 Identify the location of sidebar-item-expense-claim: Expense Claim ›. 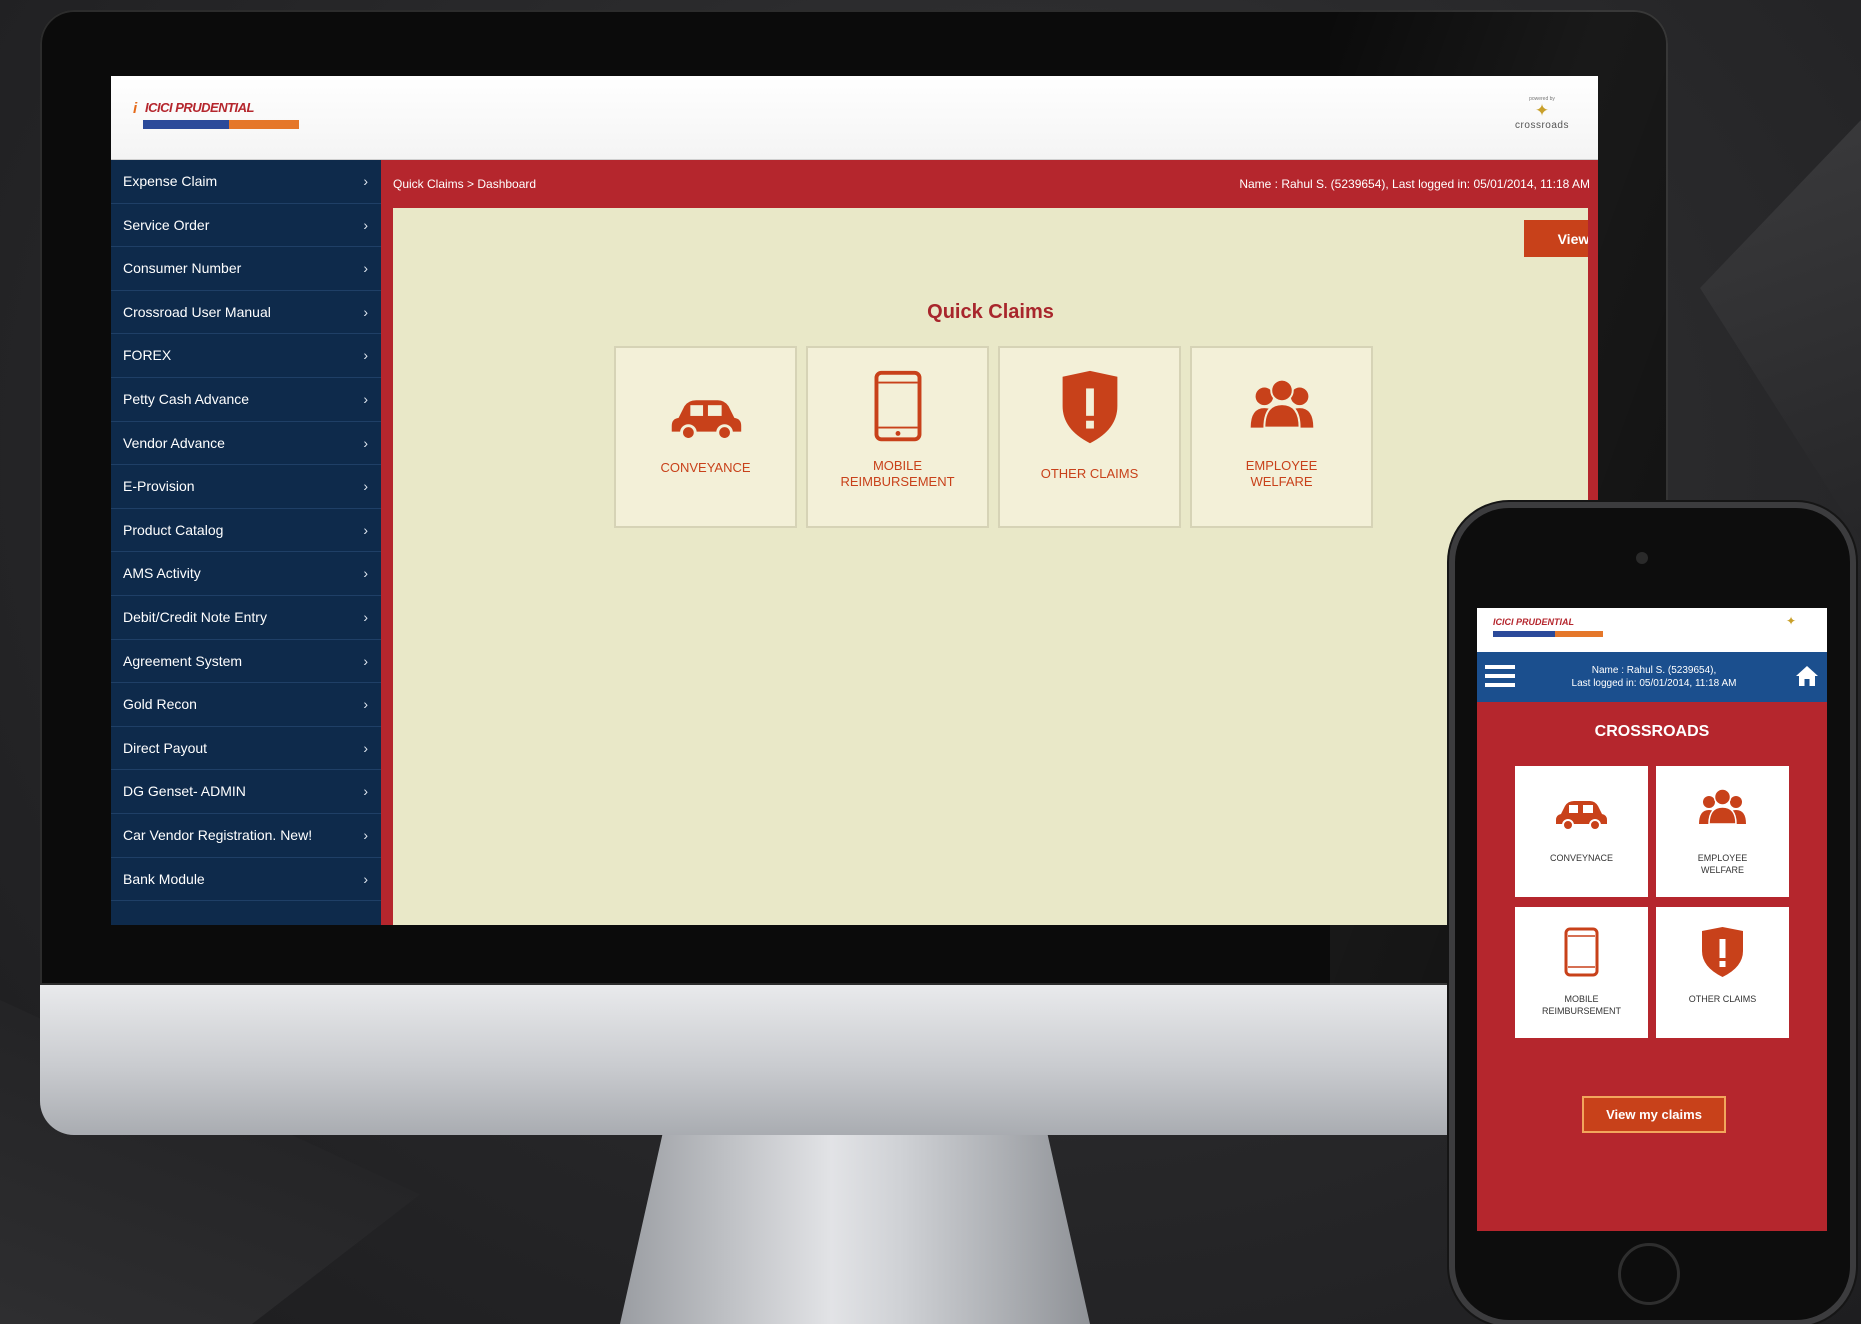
(246, 182).